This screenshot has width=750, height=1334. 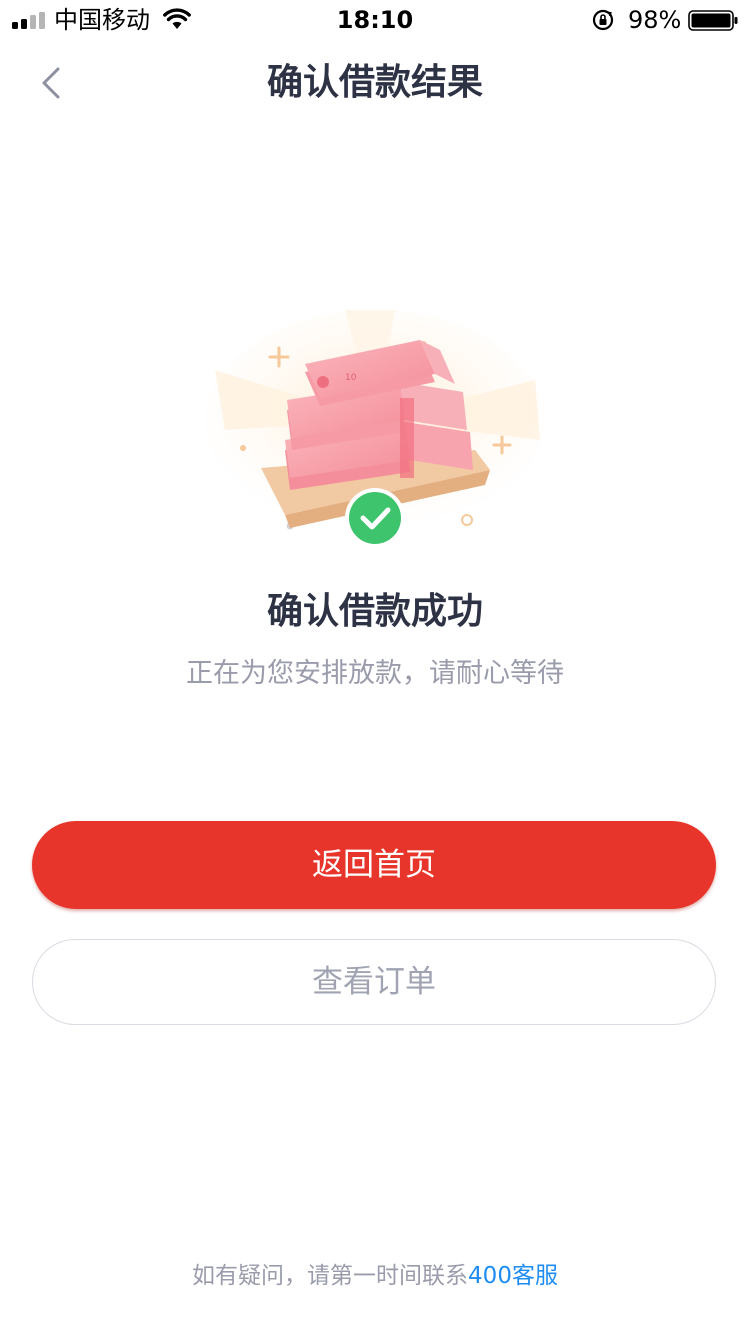 I want to click on battery-percent: 98%, so click(x=655, y=20).